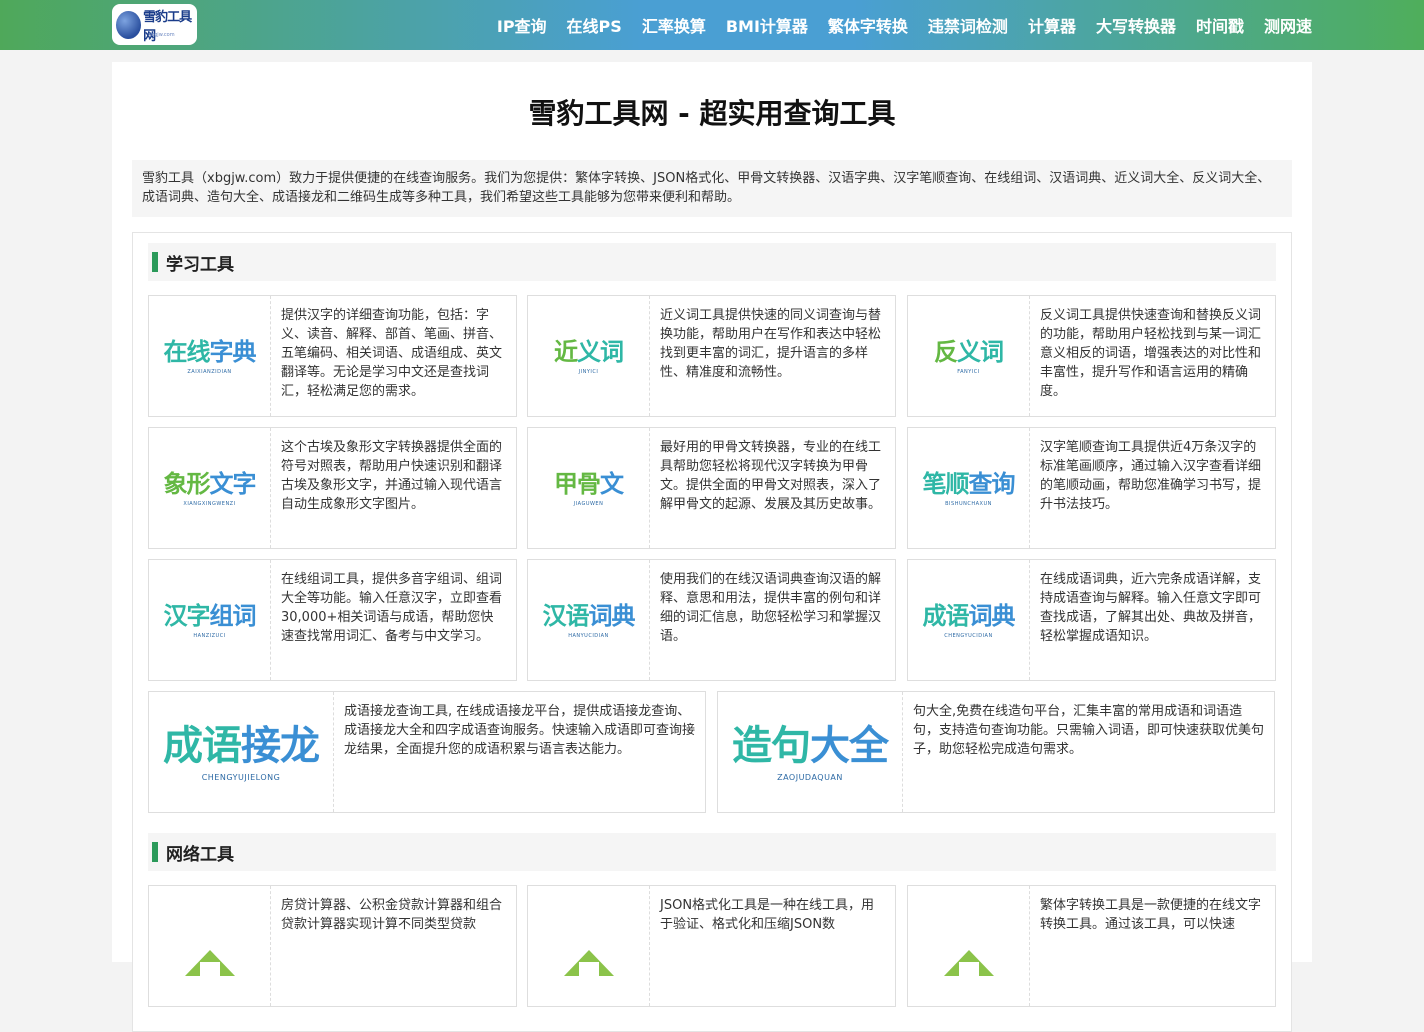 Image resolution: width=1424 pixels, height=1032 pixels. I want to click on tool-logo: 汉字组词 HANZIZUCI, so click(210, 620).